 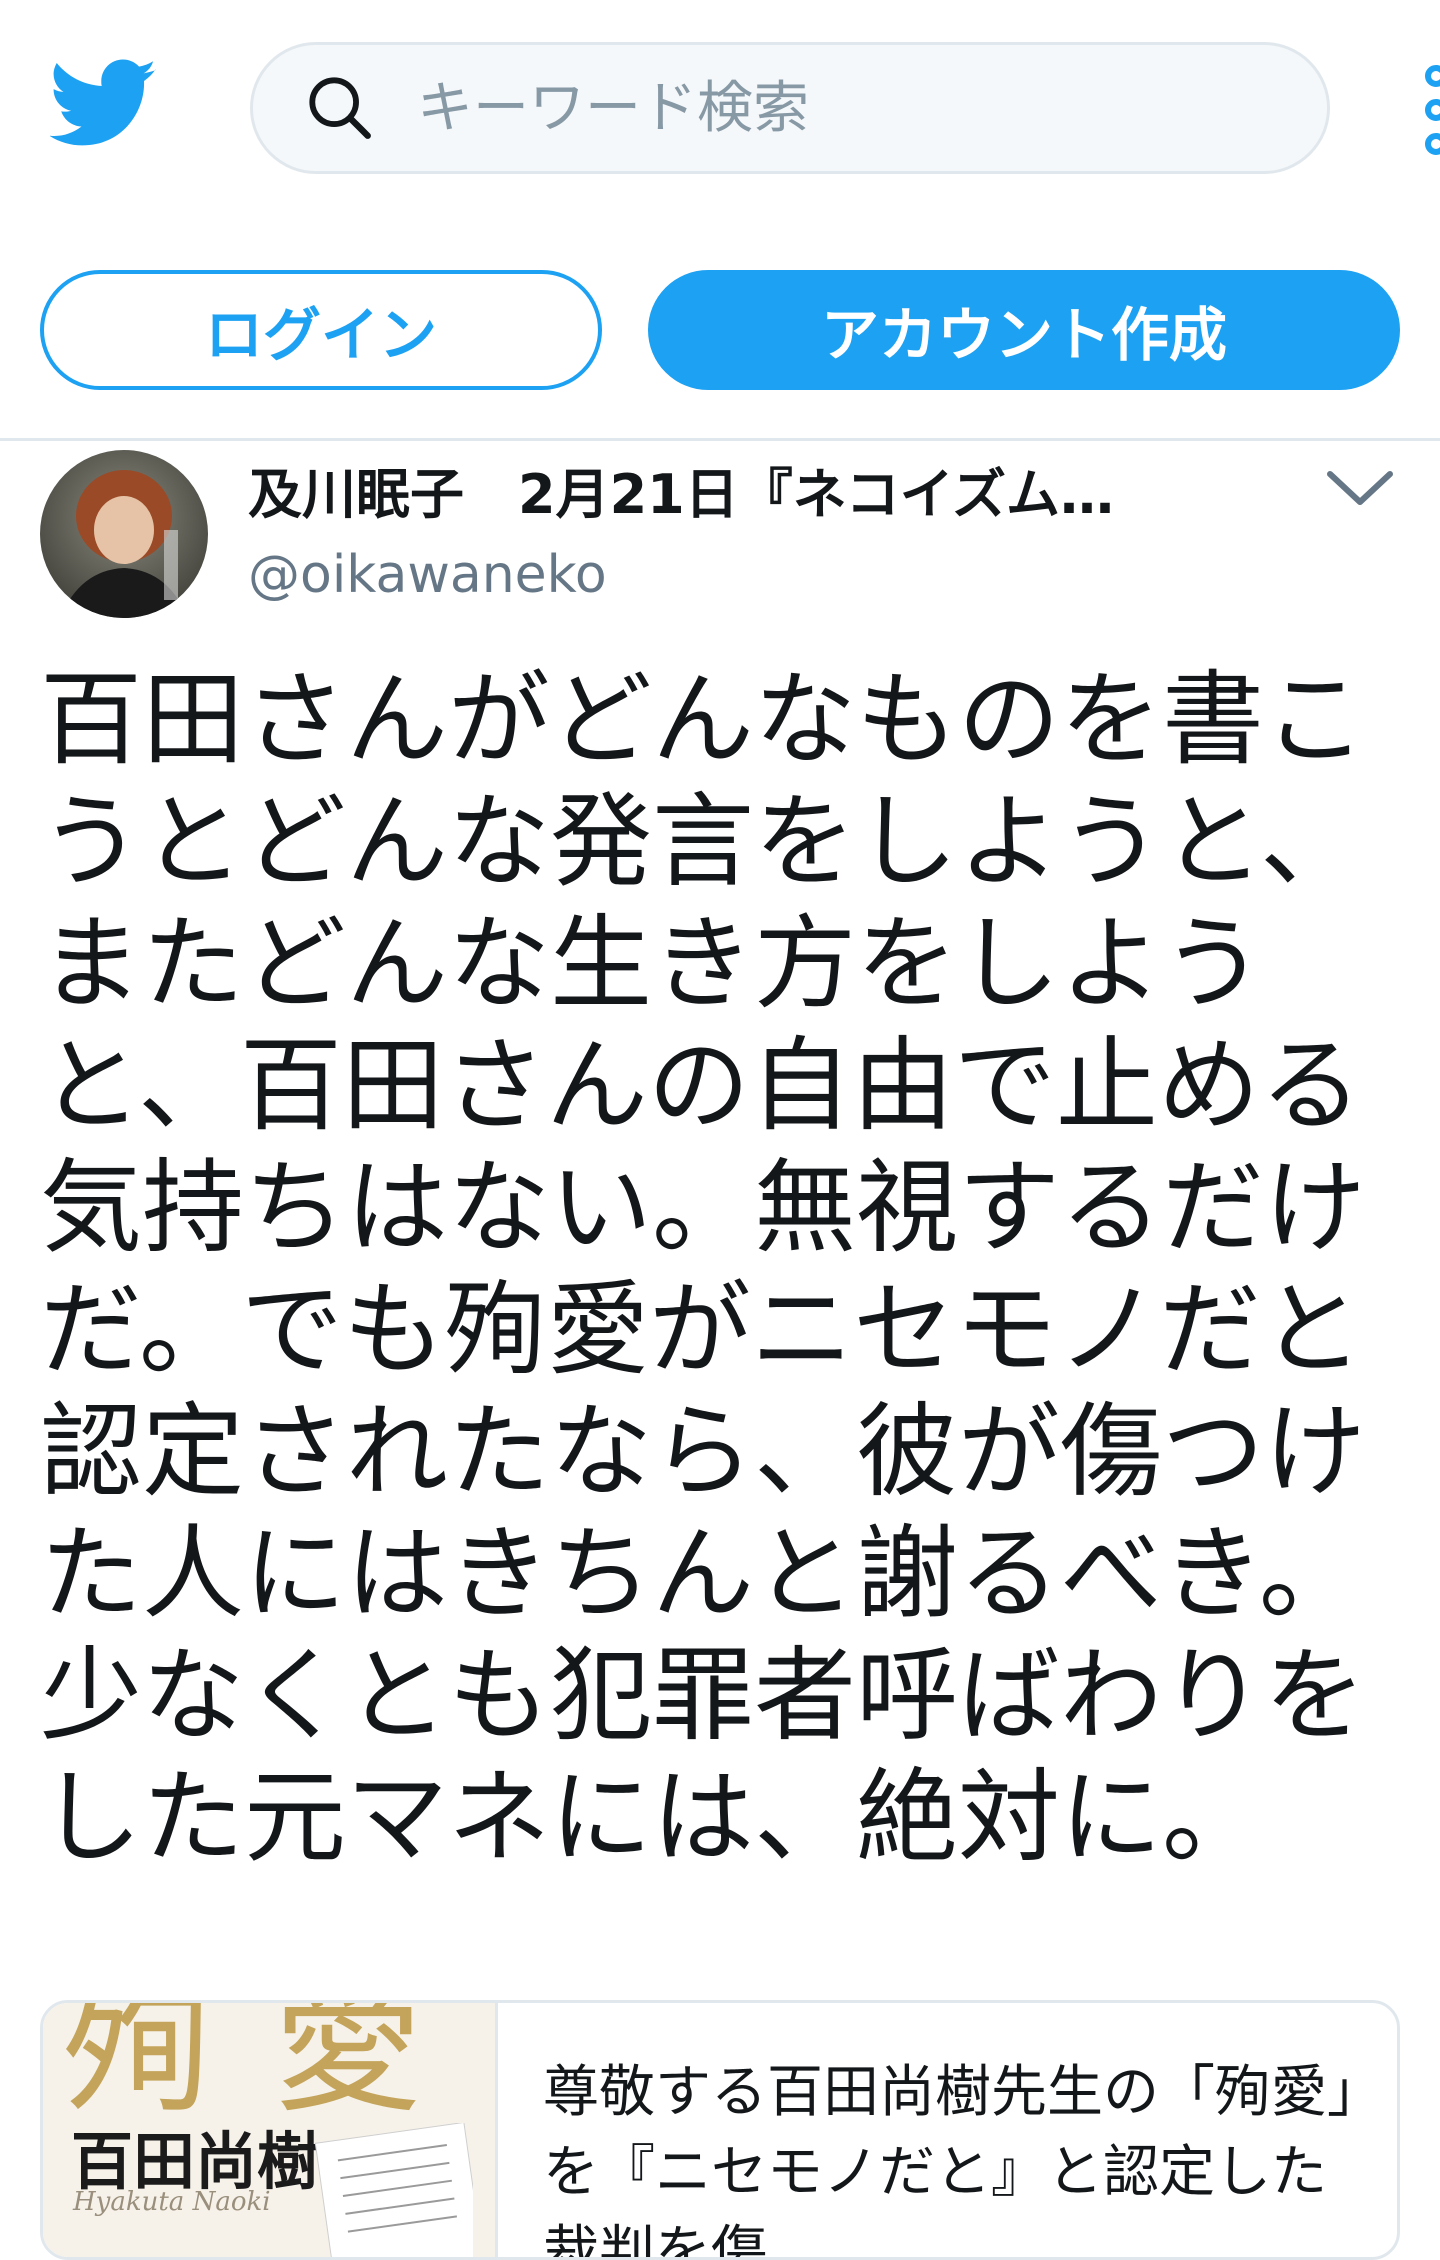 I want to click on thumb-author-romaji: Hyakuta Naoki, so click(x=172, y=2202).